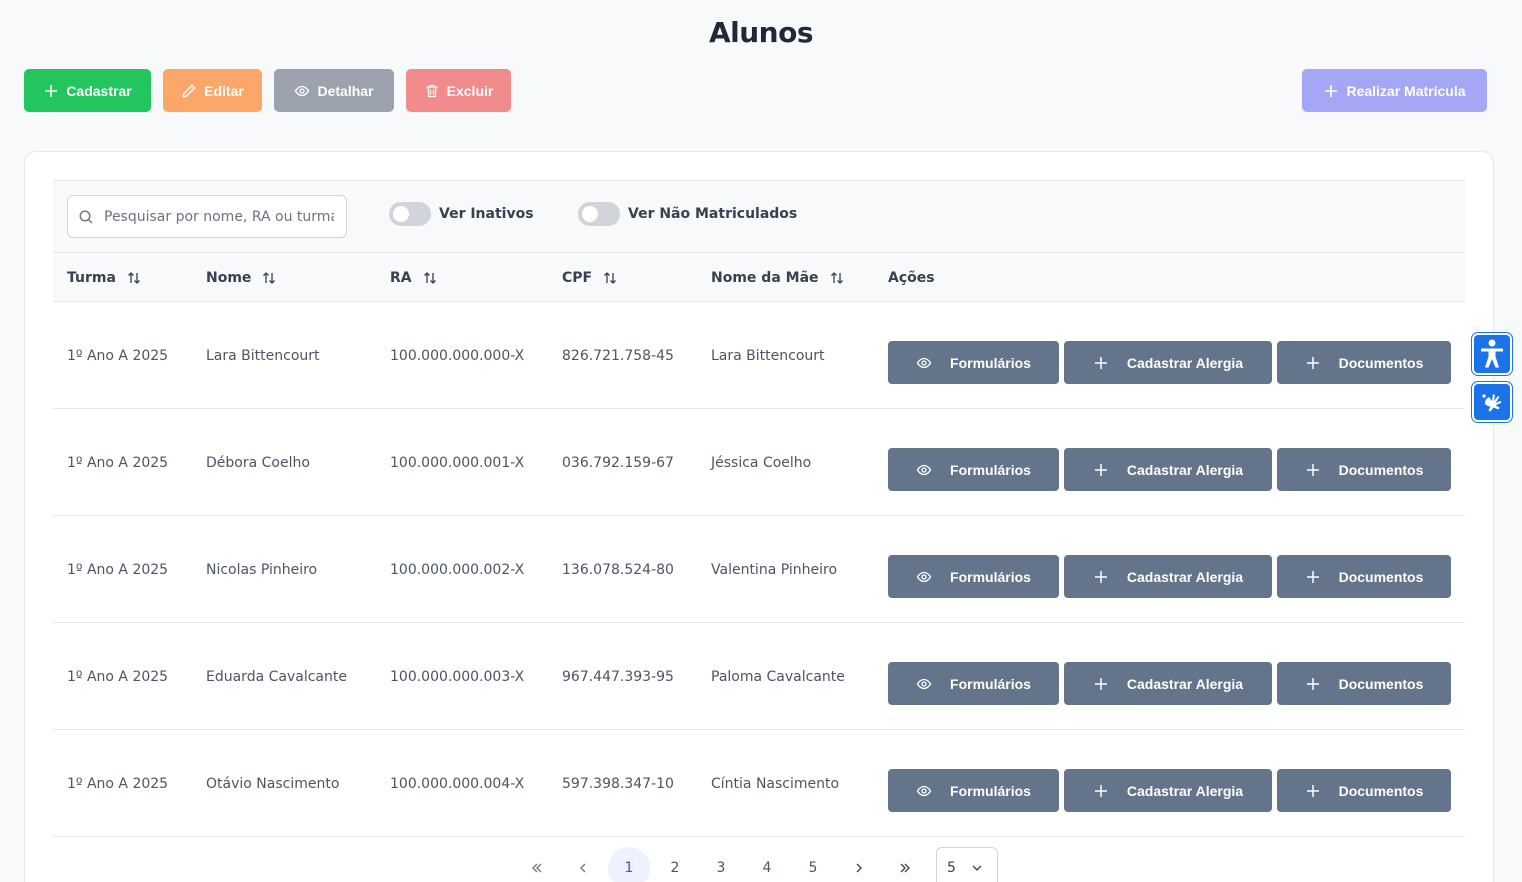 This screenshot has width=1522, height=882. What do you see at coordinates (618, 355) in the screenshot?
I see `cell-cpf: 826.721.758-45` at bounding box center [618, 355].